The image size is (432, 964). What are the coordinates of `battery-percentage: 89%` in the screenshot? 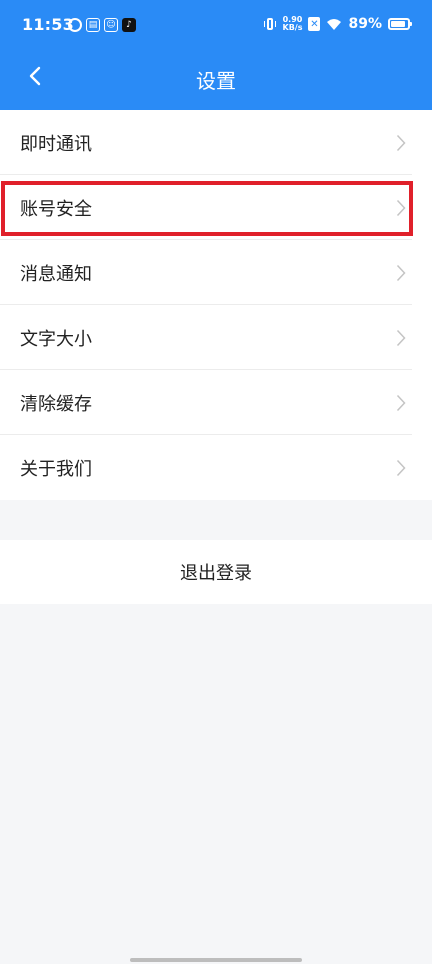 It's located at (365, 24).